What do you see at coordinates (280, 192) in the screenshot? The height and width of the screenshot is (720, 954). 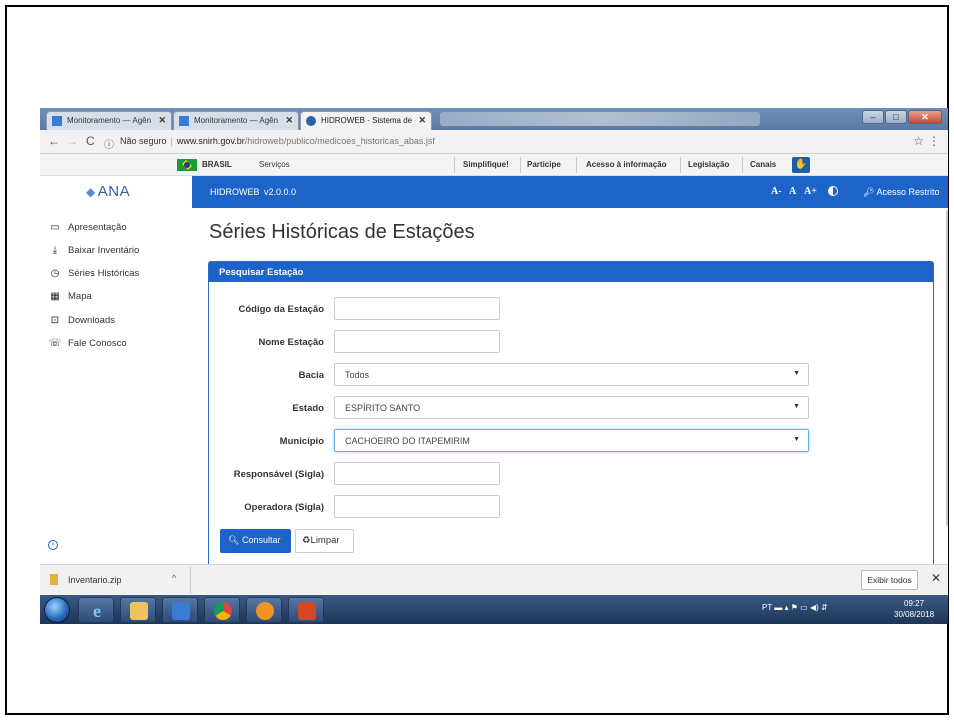 I see `system-version: v2.0.0.0` at bounding box center [280, 192].